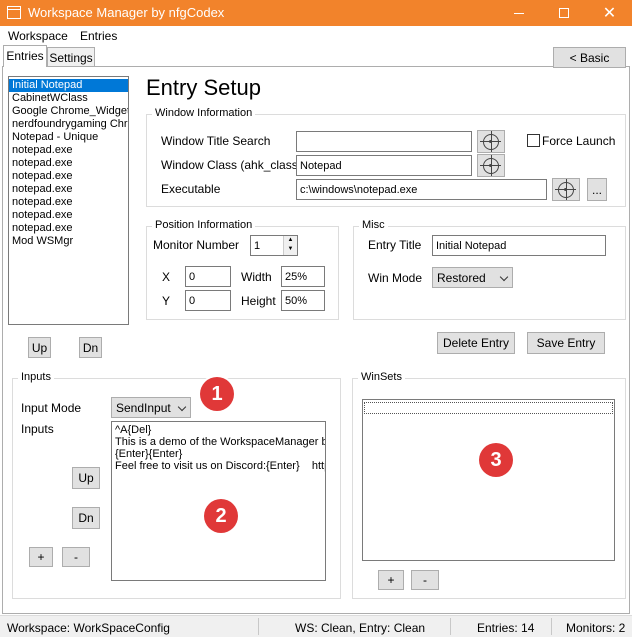  What do you see at coordinates (303, 276) in the screenshot?
I see `width-input: 25%` at bounding box center [303, 276].